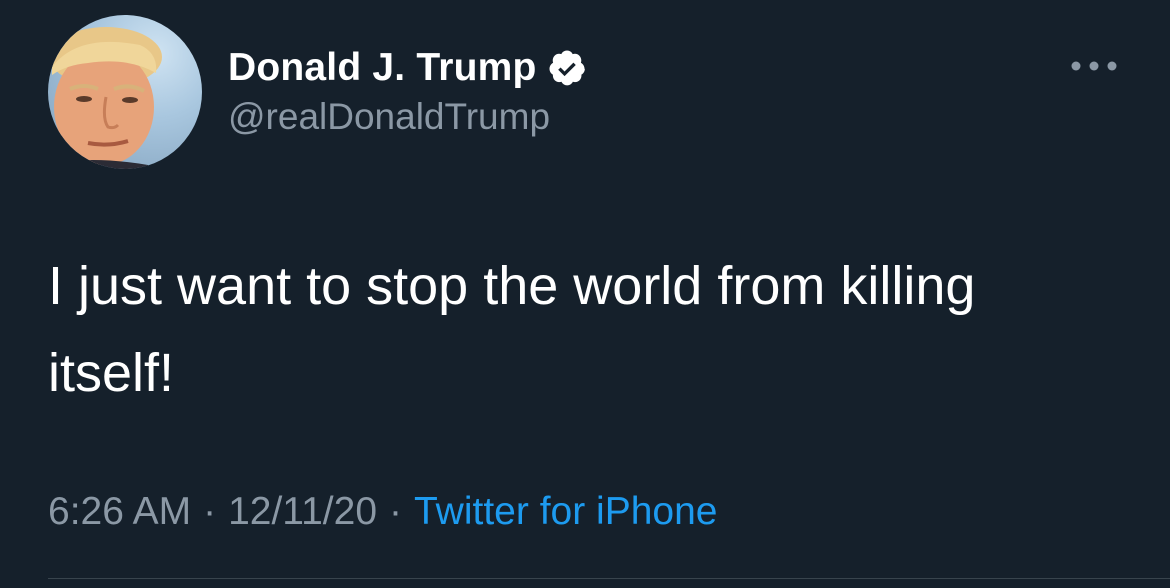 This screenshot has height=588, width=1170. I want to click on avatar-photo, so click(105, 98).